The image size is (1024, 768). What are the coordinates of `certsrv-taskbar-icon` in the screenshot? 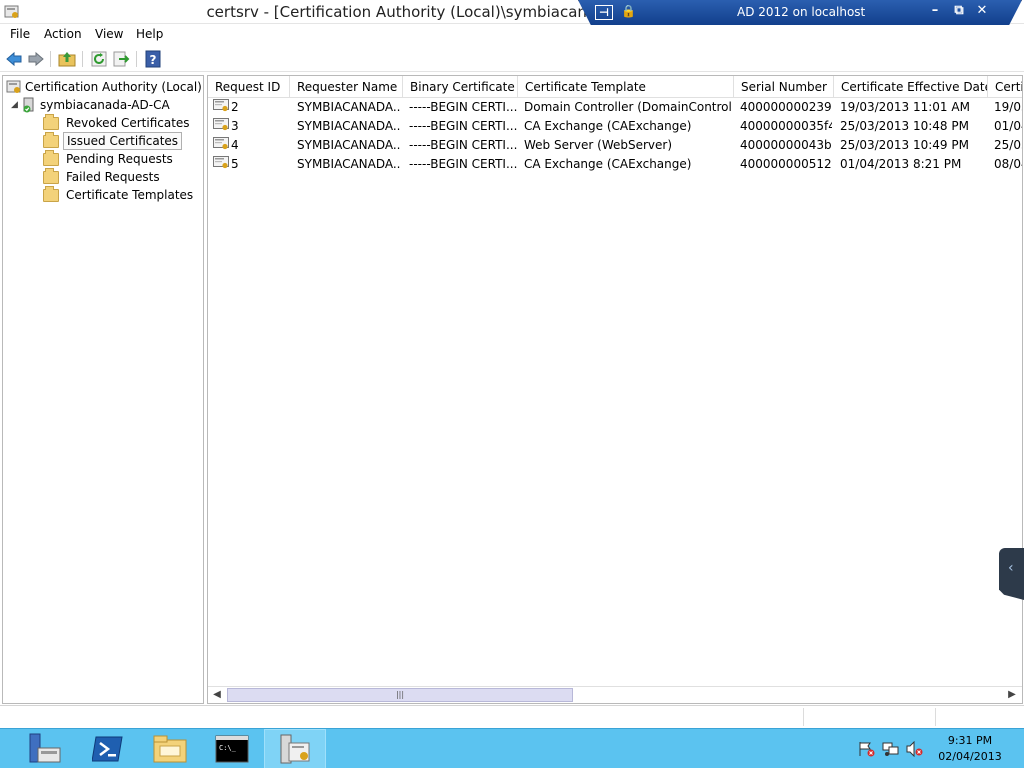 It's located at (295, 749).